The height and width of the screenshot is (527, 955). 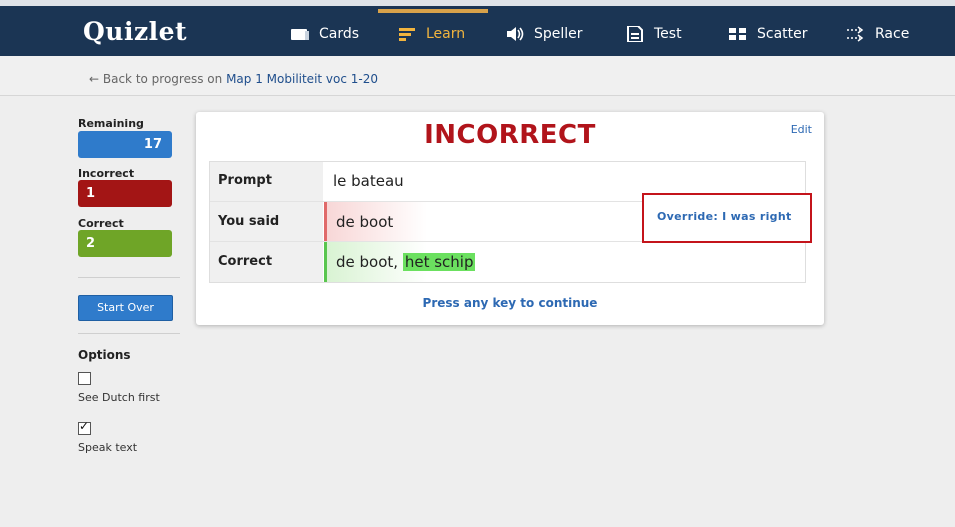 I want to click on see-dutch-first-label: See Dutch first, so click(x=119, y=397).